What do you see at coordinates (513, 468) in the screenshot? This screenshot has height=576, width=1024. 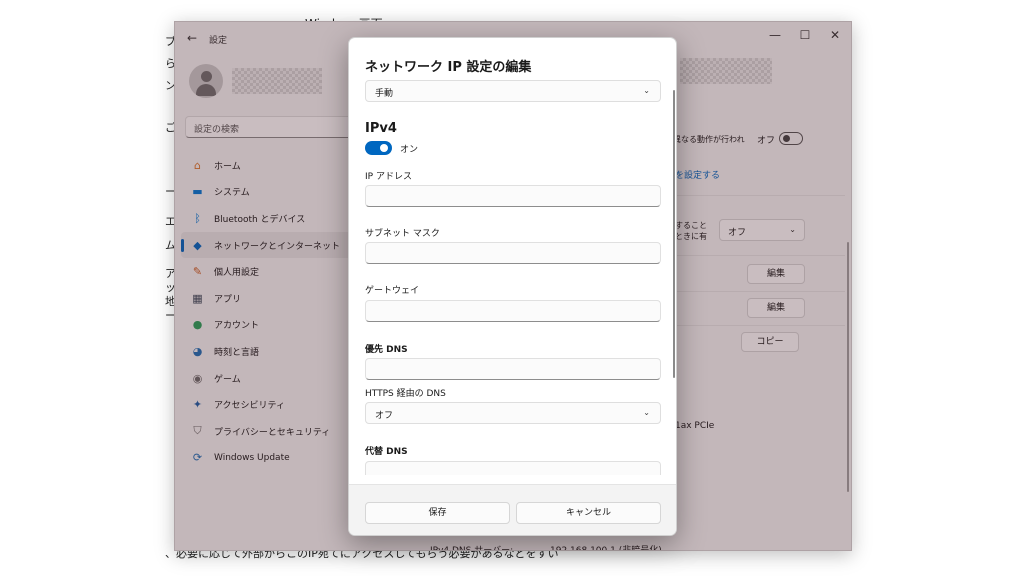 I see `alternate-dns-field` at bounding box center [513, 468].